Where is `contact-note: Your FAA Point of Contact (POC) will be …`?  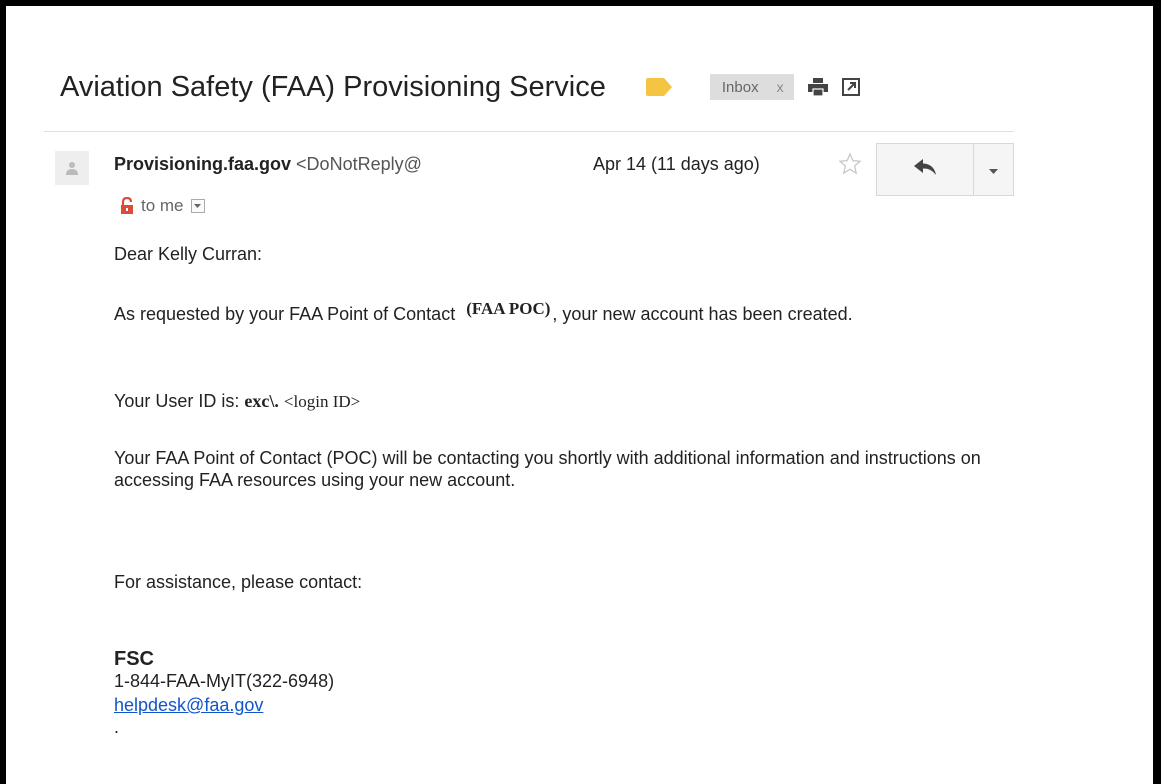 contact-note: Your FAA Point of Contact (POC) will be … is located at coordinates (547, 469).